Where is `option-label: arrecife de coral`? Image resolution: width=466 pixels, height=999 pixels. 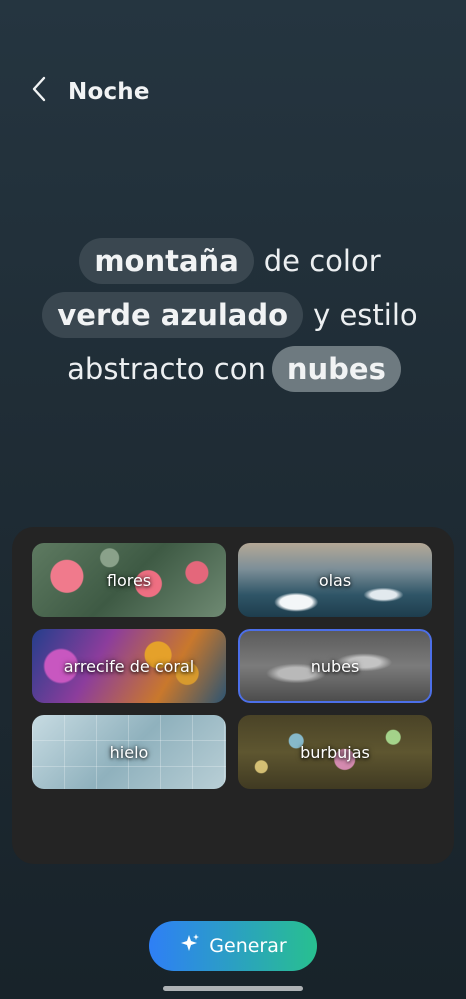
option-label: arrecife de coral is located at coordinates (129, 666).